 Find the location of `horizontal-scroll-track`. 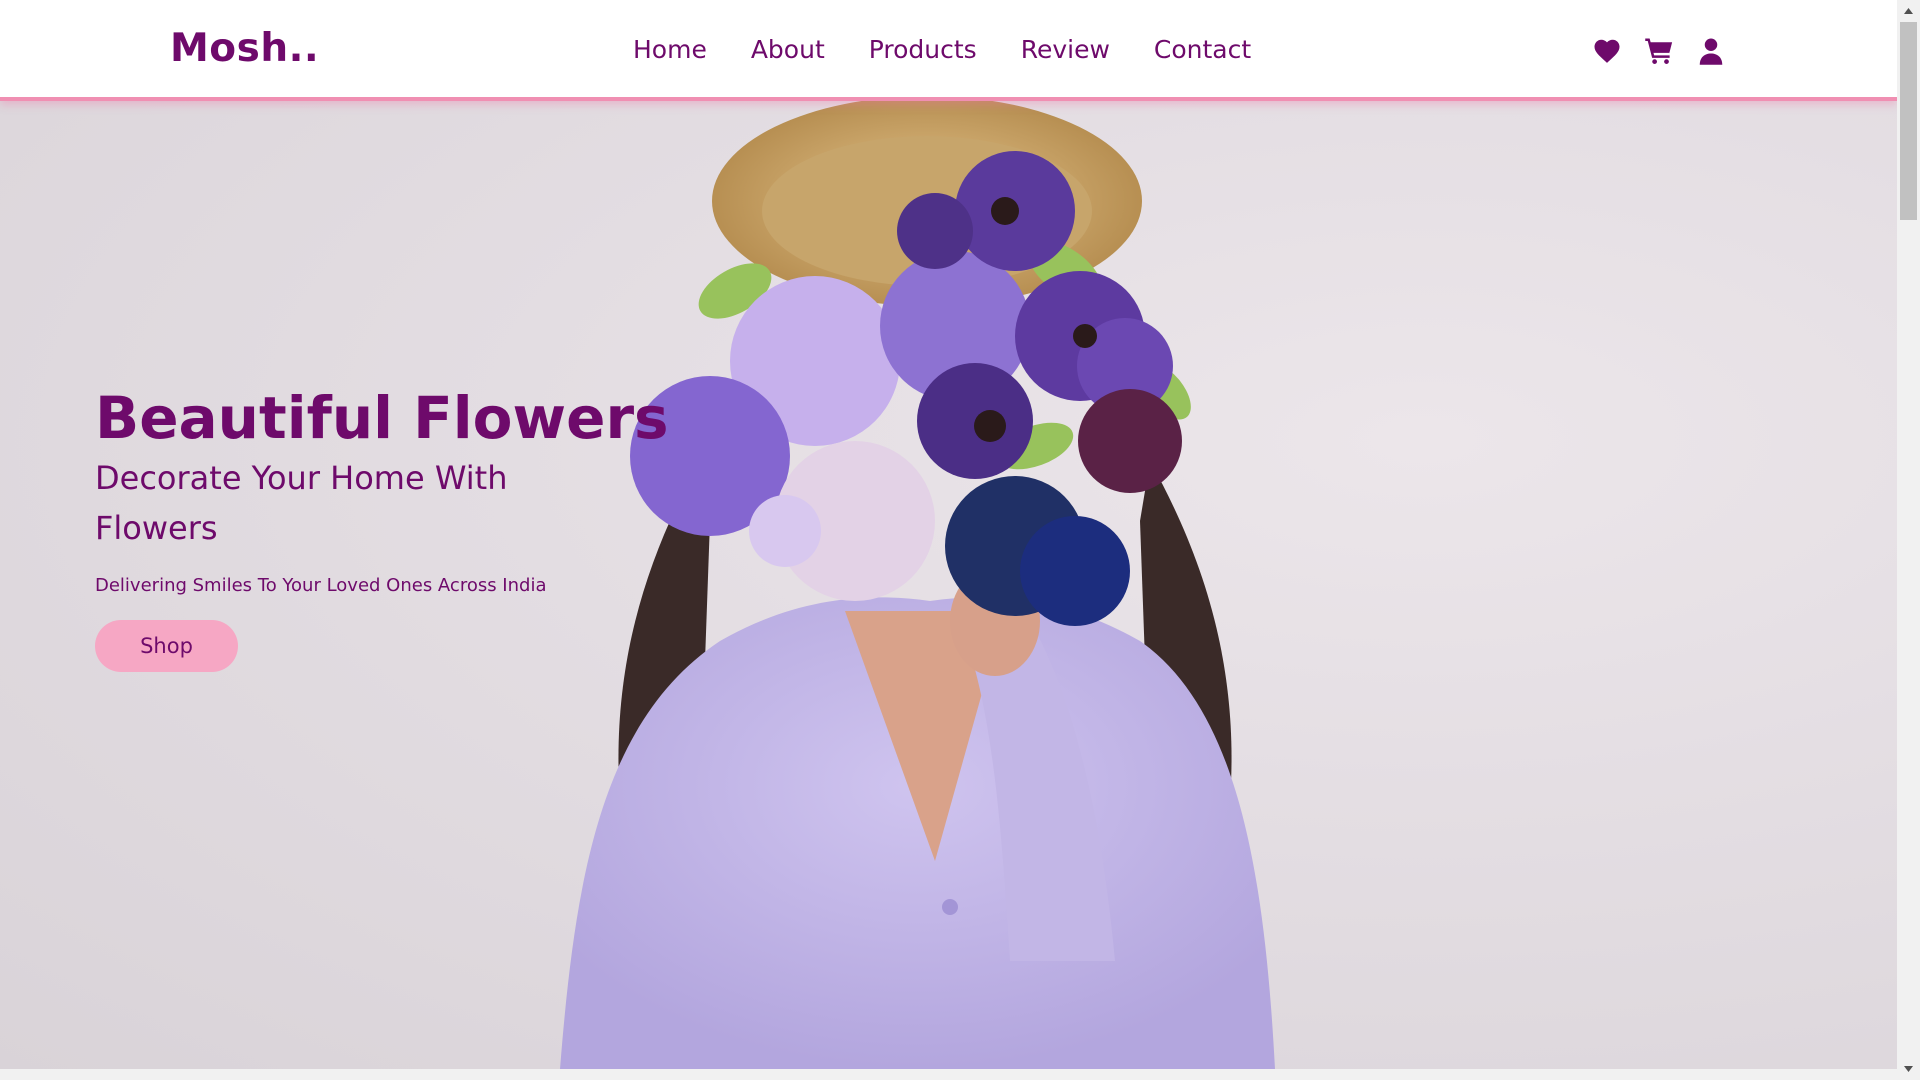

horizontal-scroll-track is located at coordinates (948, 1074).